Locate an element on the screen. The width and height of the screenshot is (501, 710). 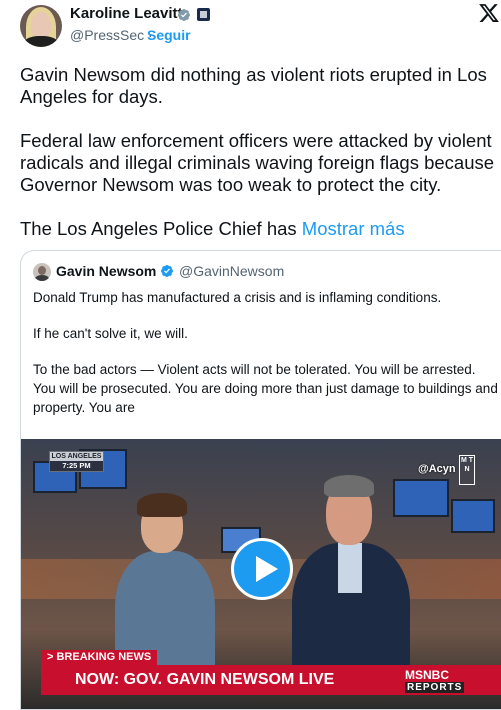
quoted-author-handle: @GavinNewsom is located at coordinates (231, 271).